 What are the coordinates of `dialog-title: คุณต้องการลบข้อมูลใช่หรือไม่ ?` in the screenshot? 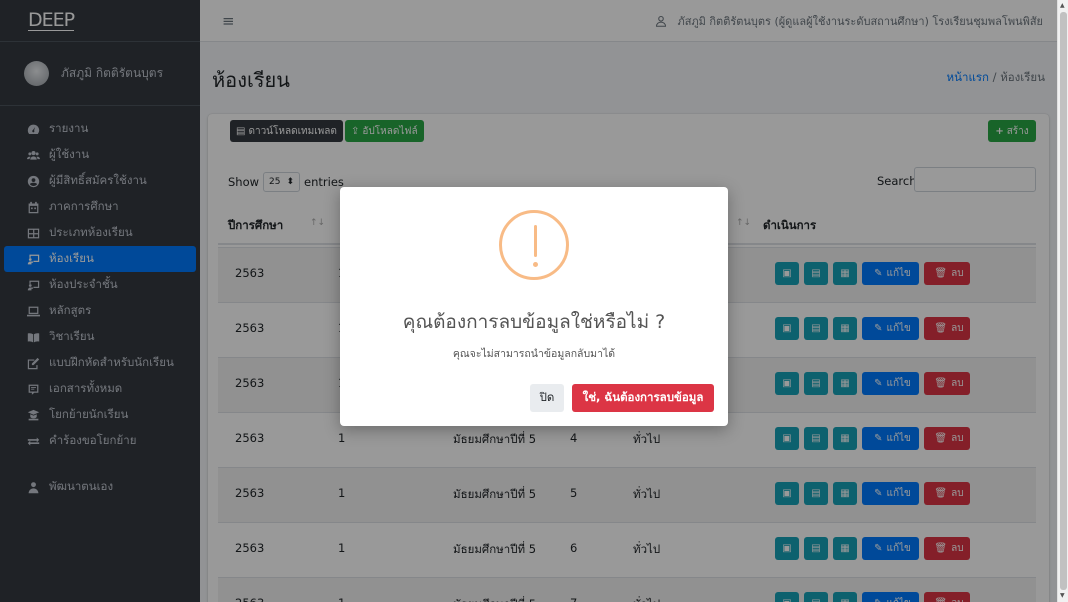 It's located at (534, 322).